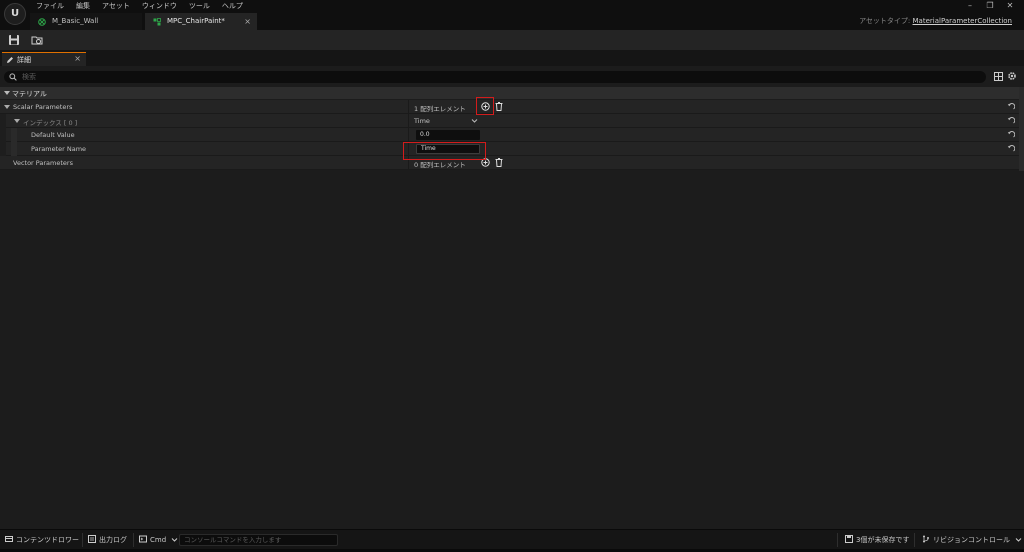 Image resolution: width=1024 pixels, height=552 pixels. Describe the element at coordinates (448, 135) in the screenshot. I see `default-value-input: 0.0` at that location.